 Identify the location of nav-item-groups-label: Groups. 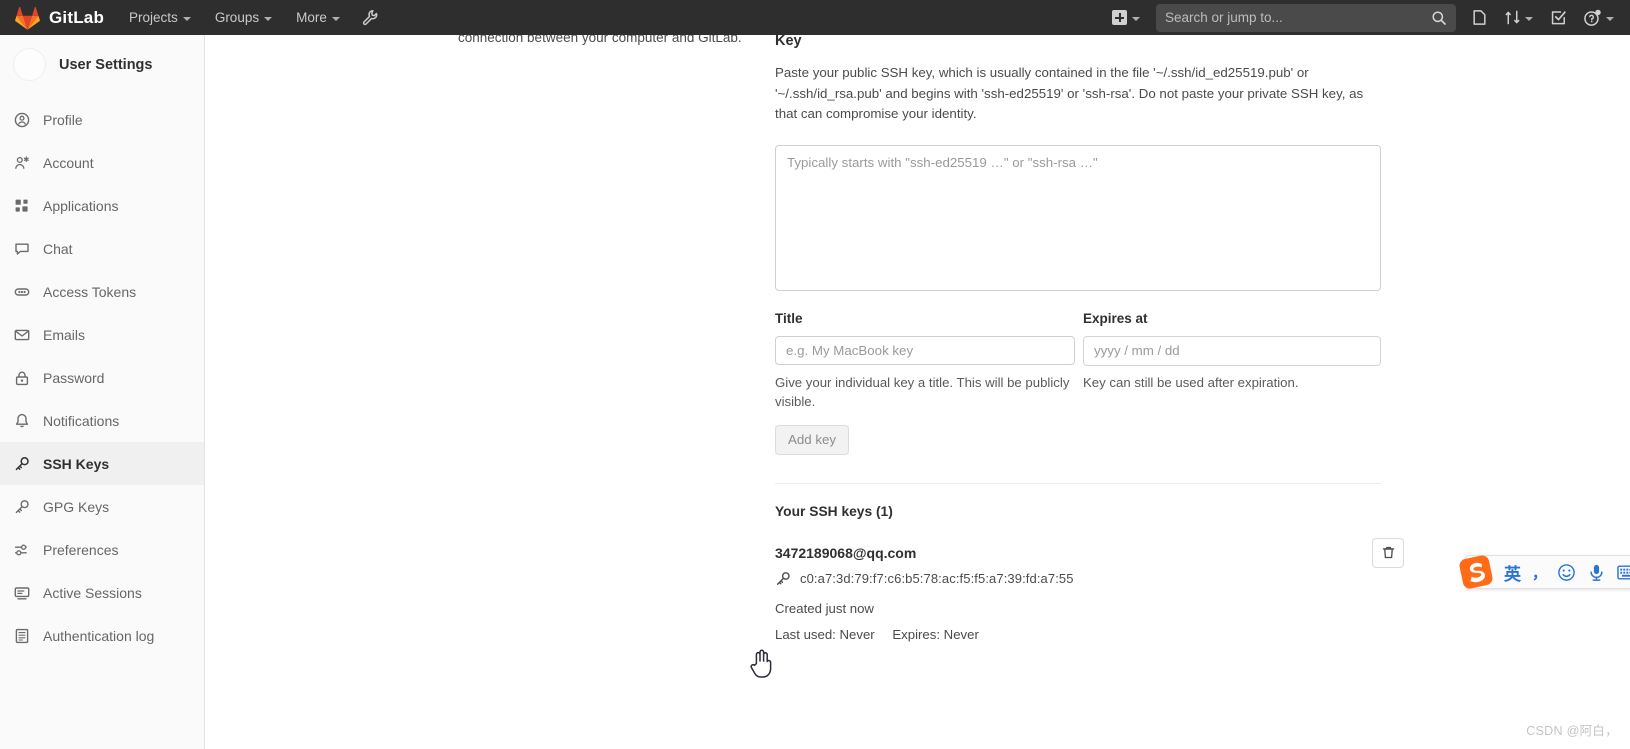
(237, 17).